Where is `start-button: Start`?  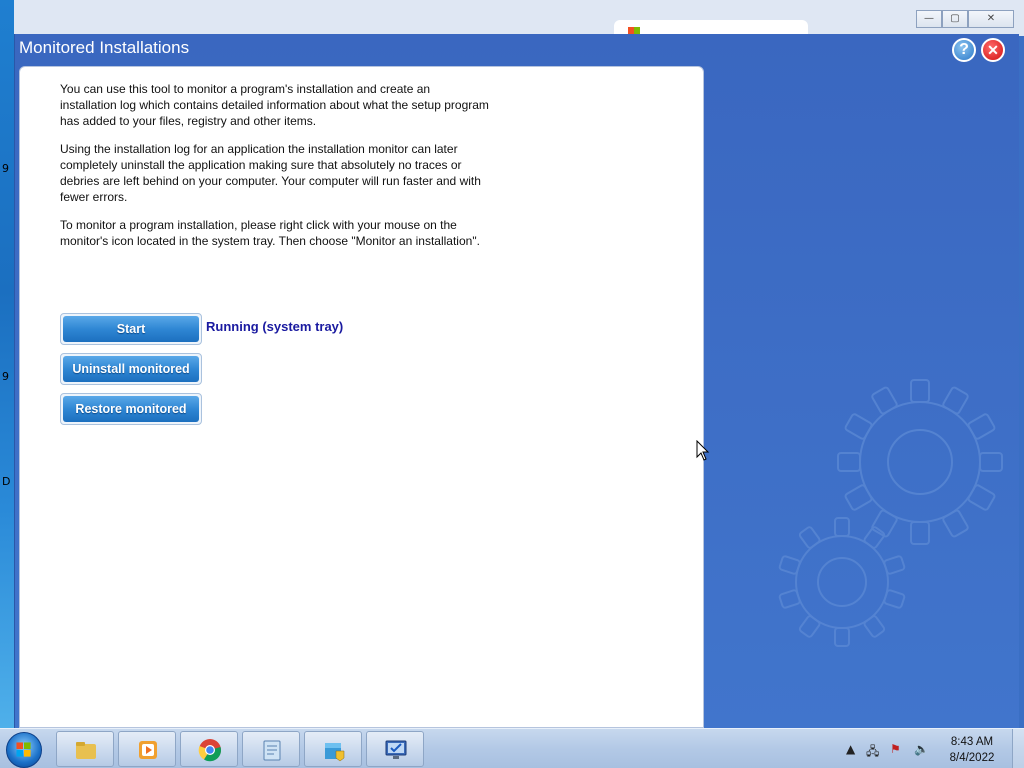
start-button: Start is located at coordinates (131, 329).